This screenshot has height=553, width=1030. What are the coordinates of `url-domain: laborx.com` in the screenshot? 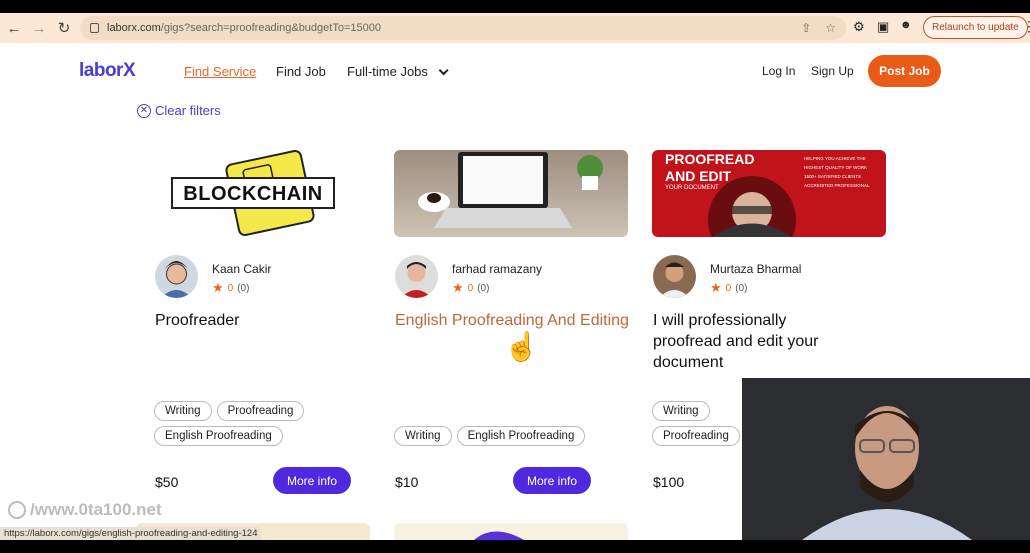 It's located at (134, 28).